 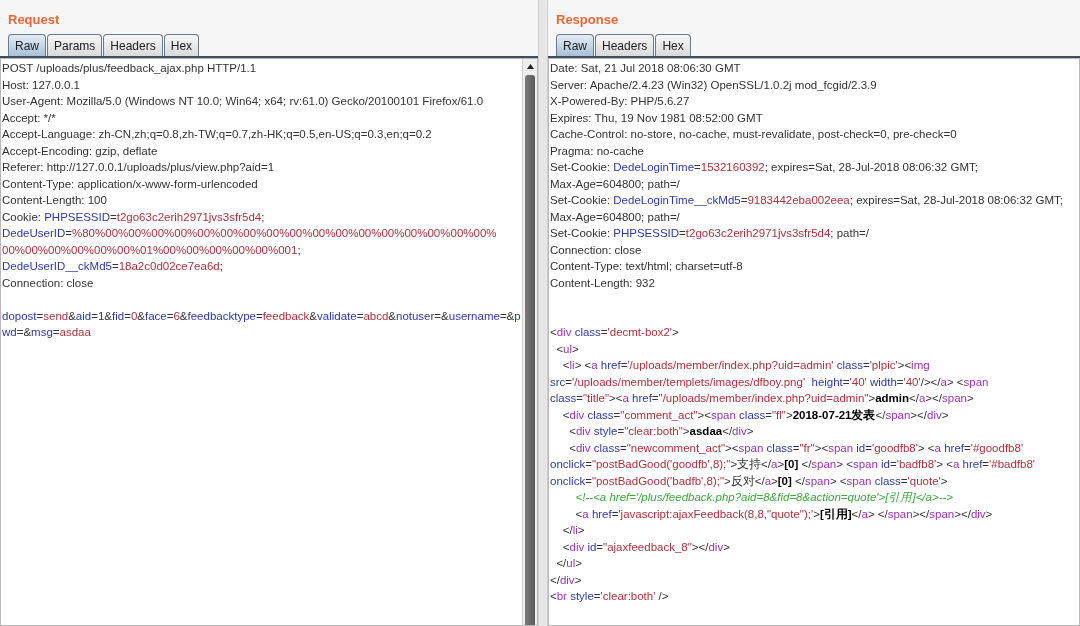 I want to click on code-line: <ul>, so click(x=567, y=349).